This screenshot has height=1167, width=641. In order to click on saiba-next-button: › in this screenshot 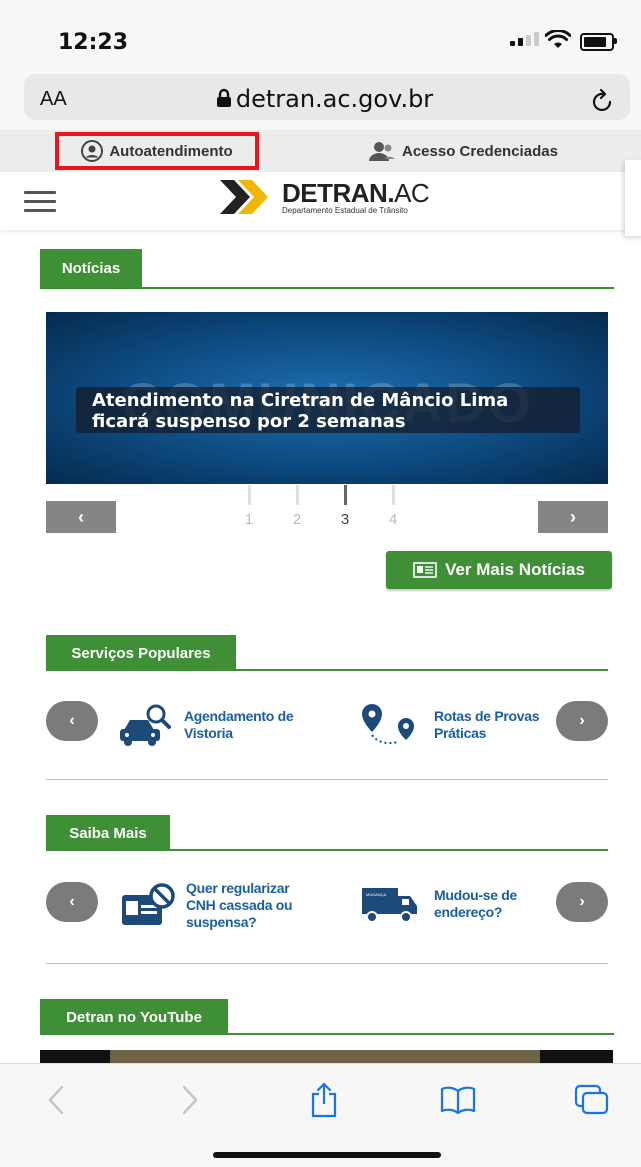, I will do `click(582, 902)`.